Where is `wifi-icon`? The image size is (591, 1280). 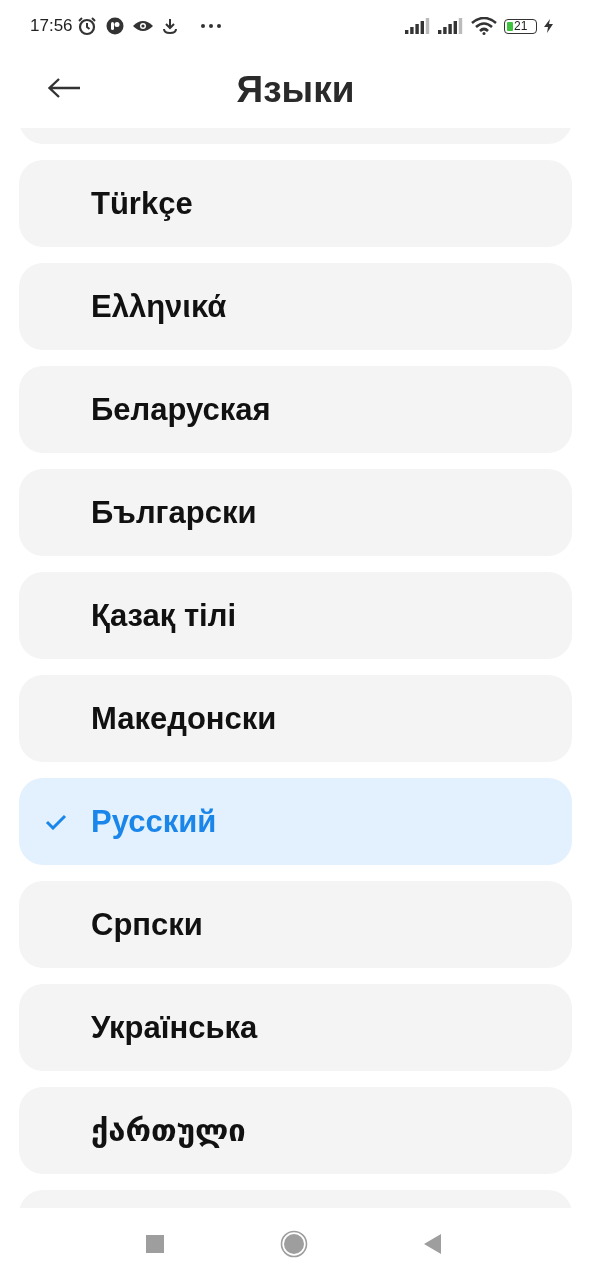
wifi-icon is located at coordinates (484, 26).